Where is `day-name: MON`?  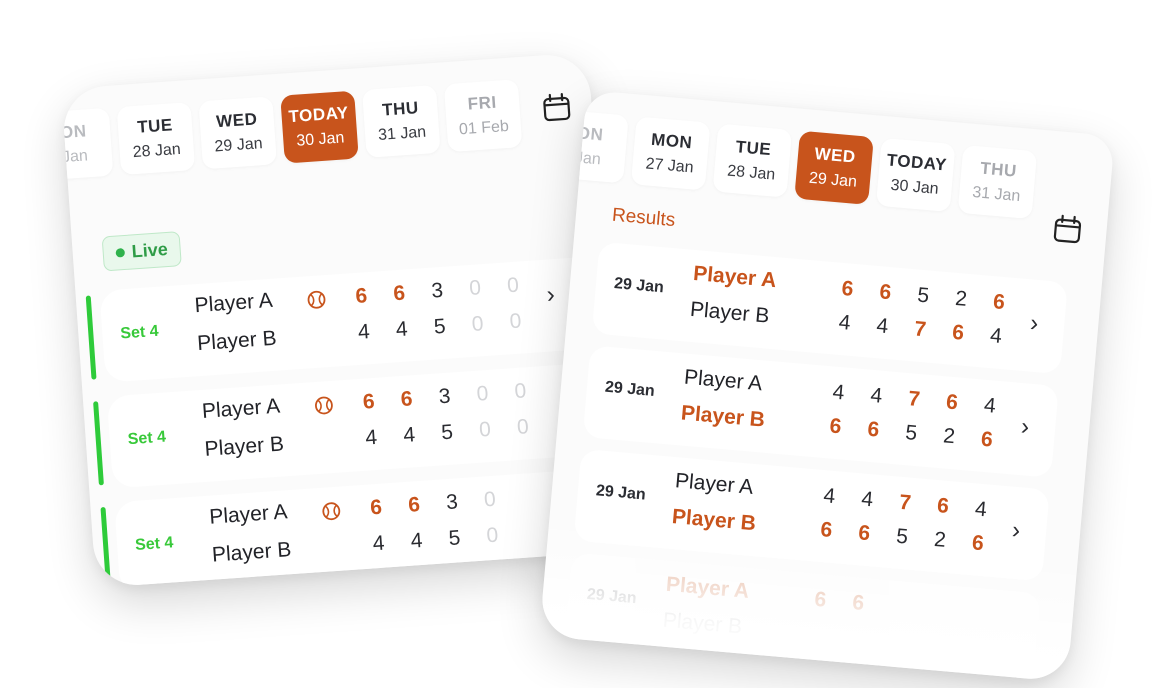
day-name: MON is located at coordinates (672, 141).